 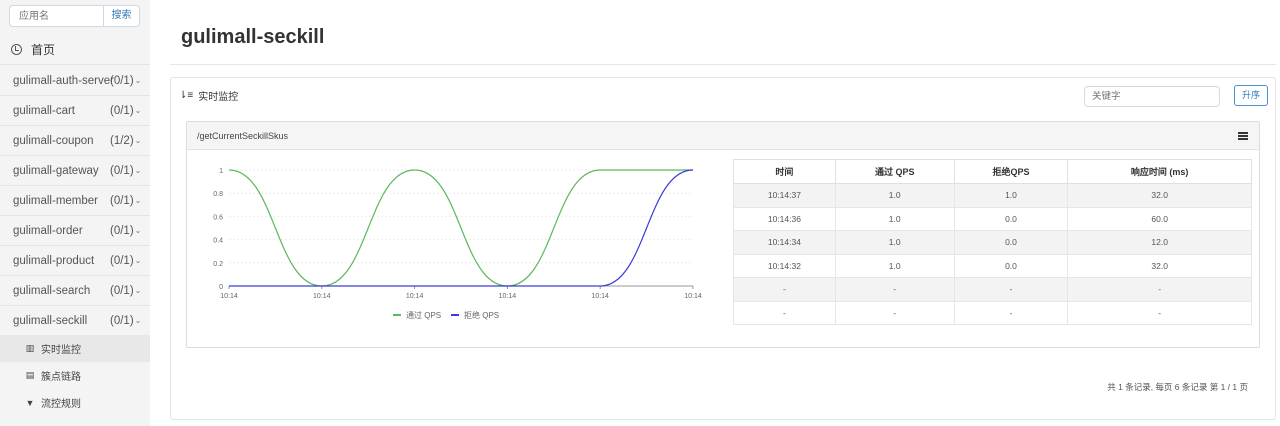 What do you see at coordinates (53, 140) in the screenshot?
I see `app-name: gulimall-coupon` at bounding box center [53, 140].